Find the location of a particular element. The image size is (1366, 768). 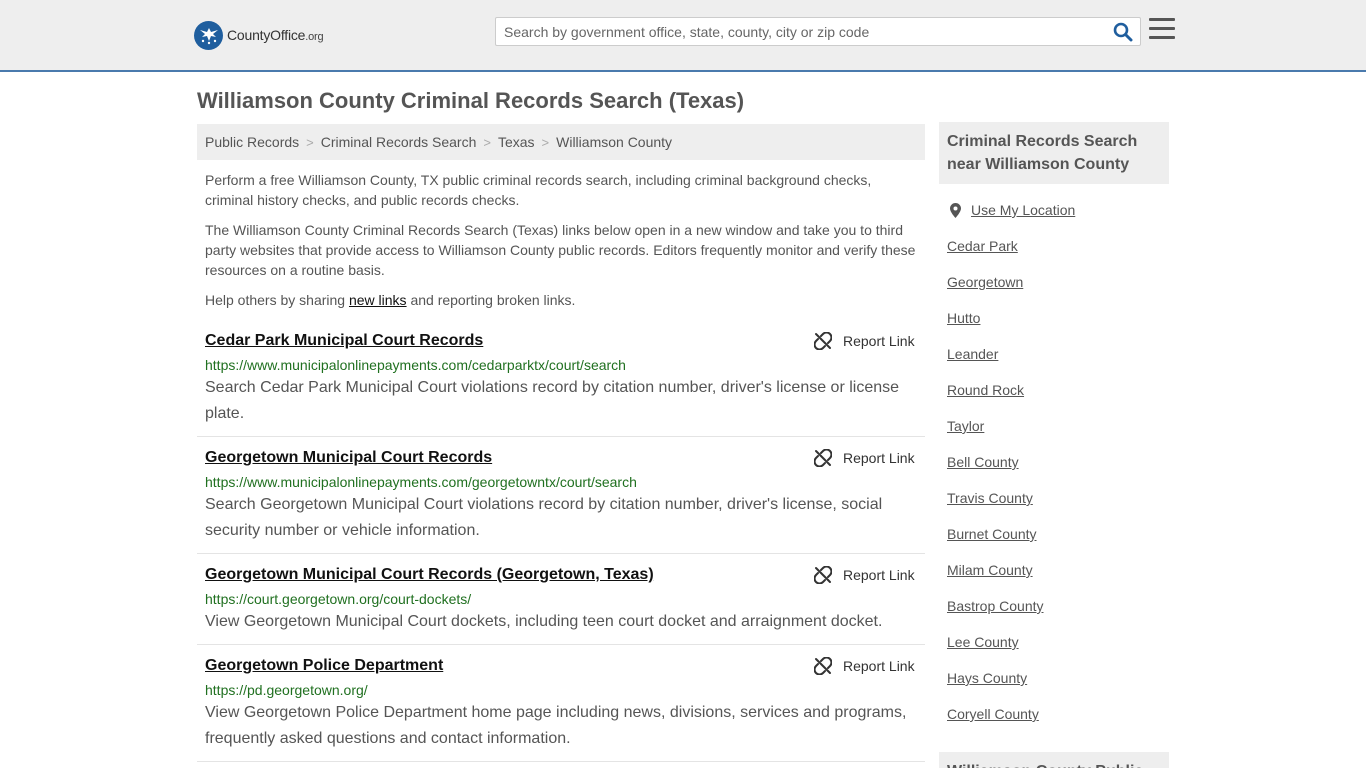

share-text: Help others by sharing is located at coordinates (277, 300).